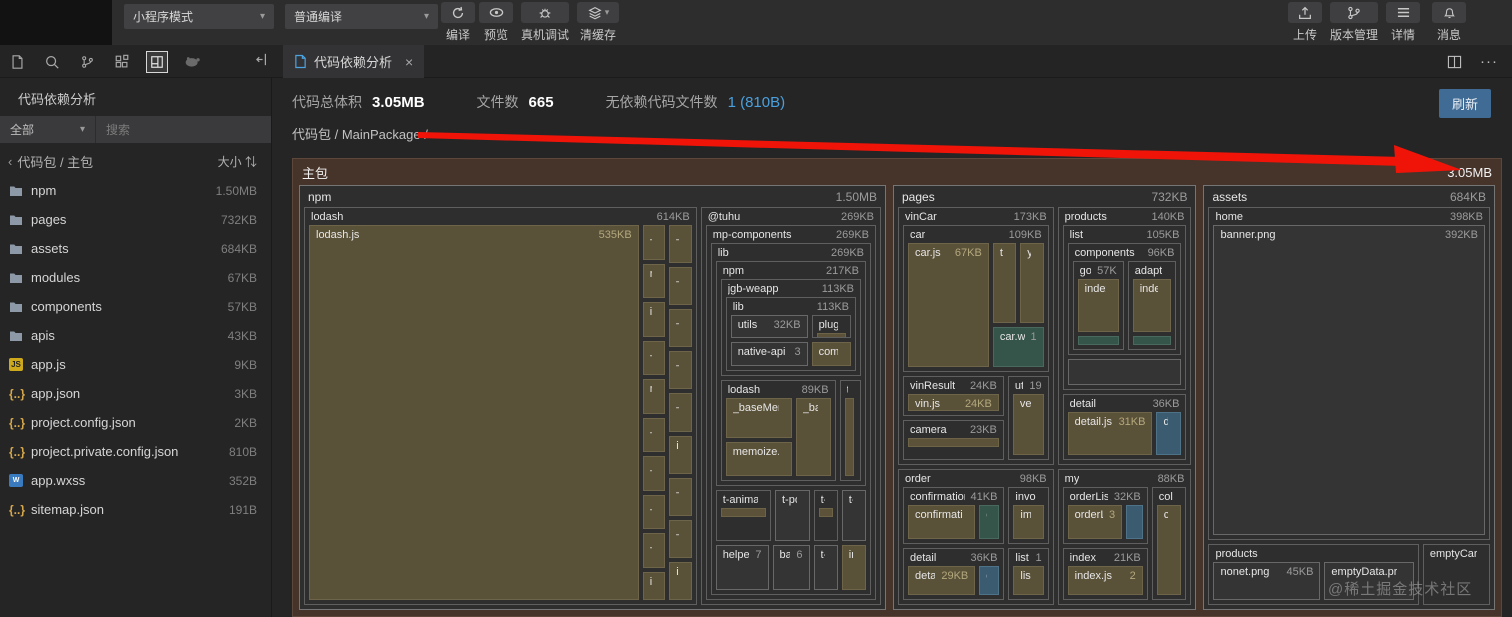 Image resolution: width=1512 pixels, height=617 pixels. Describe the element at coordinates (1105, 515) in the screenshot. I see `treemap-node: orderList 32KB orderList.js 3 or` at that location.